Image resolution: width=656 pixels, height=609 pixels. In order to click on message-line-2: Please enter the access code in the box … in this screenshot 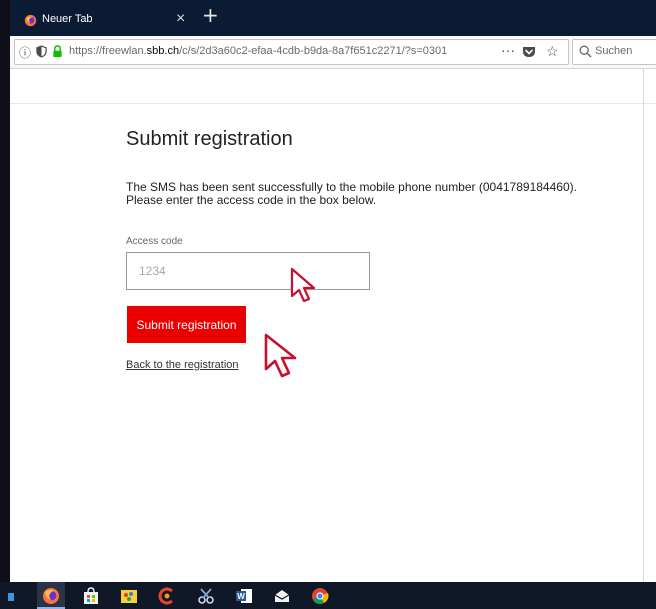, I will do `click(251, 200)`.